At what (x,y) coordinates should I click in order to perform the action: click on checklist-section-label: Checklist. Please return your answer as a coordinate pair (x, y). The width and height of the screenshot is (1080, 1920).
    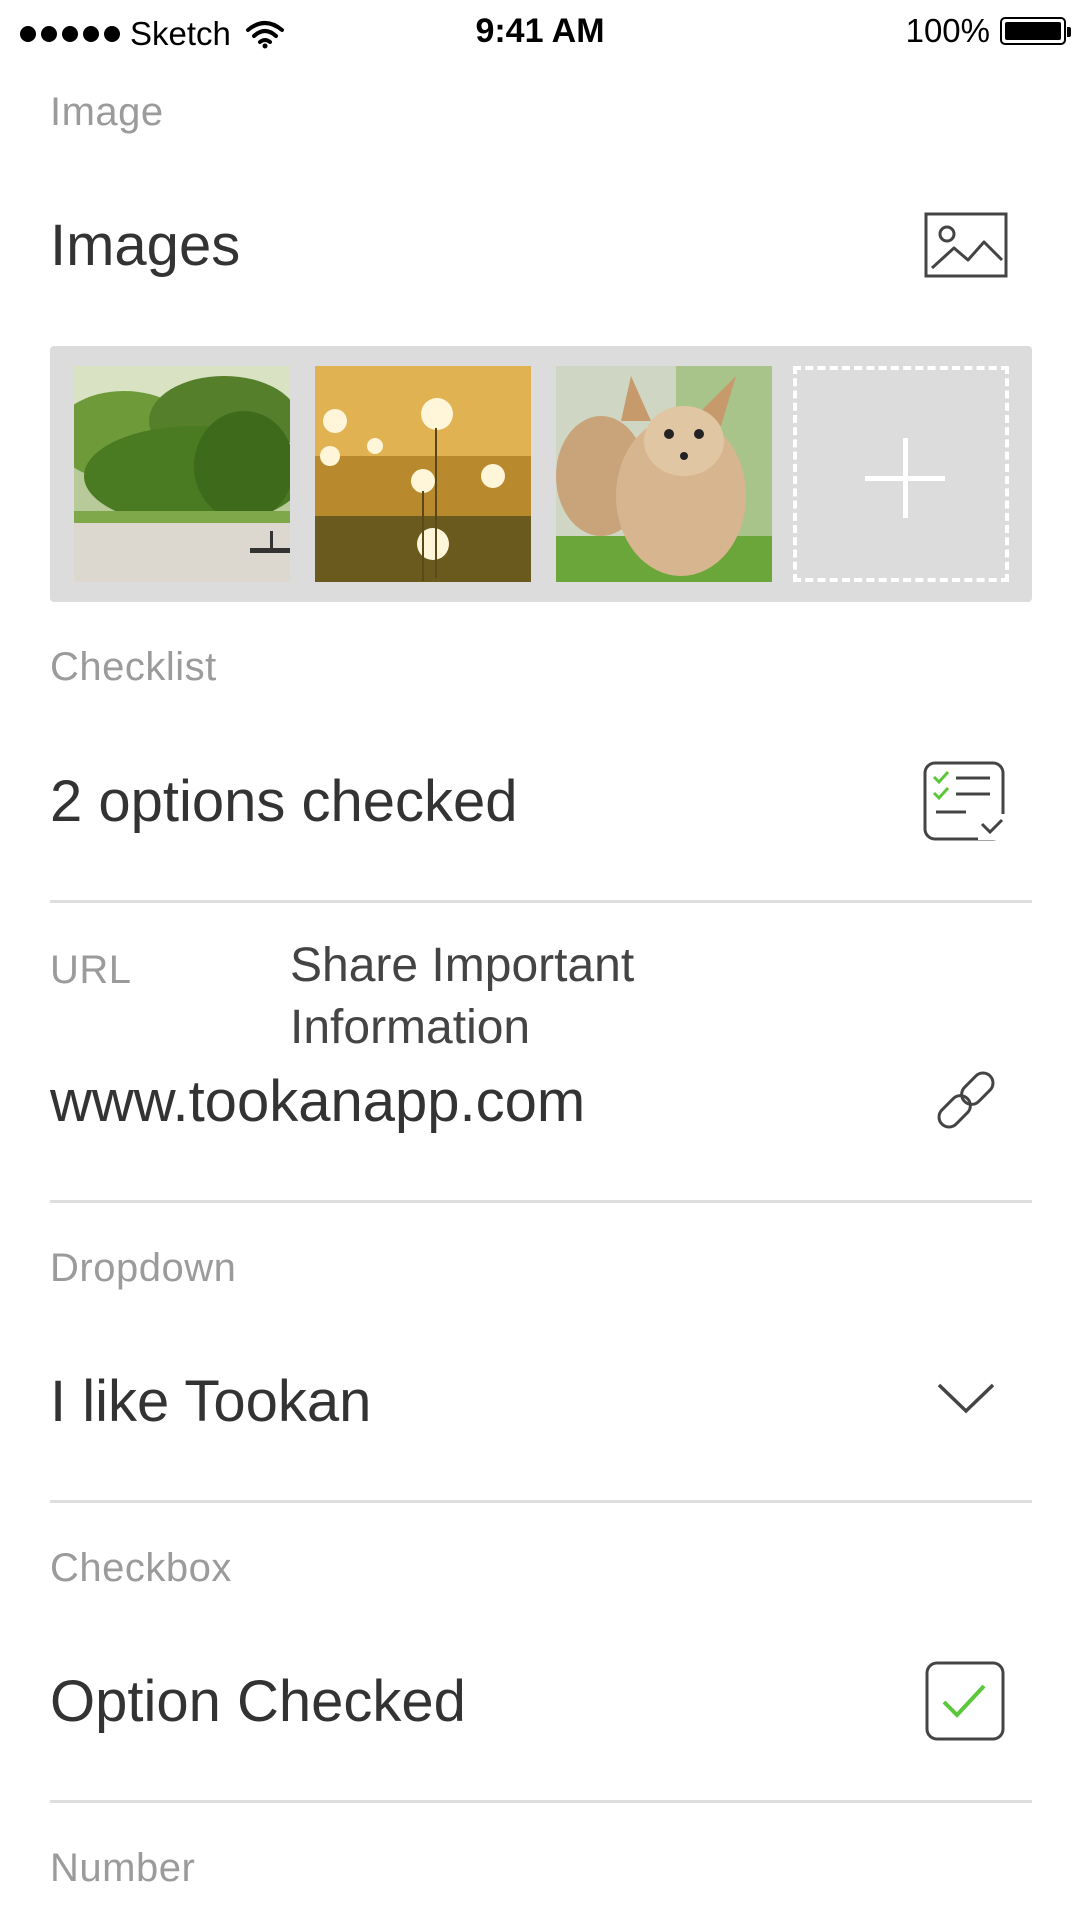
    Looking at the image, I should click on (133, 667).